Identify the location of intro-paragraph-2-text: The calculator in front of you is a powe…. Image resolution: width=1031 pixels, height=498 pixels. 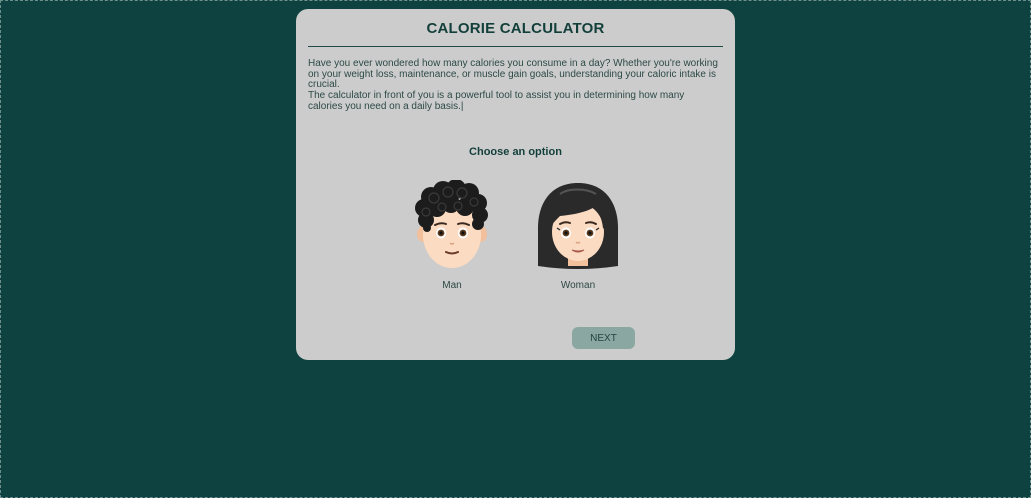
(496, 101).